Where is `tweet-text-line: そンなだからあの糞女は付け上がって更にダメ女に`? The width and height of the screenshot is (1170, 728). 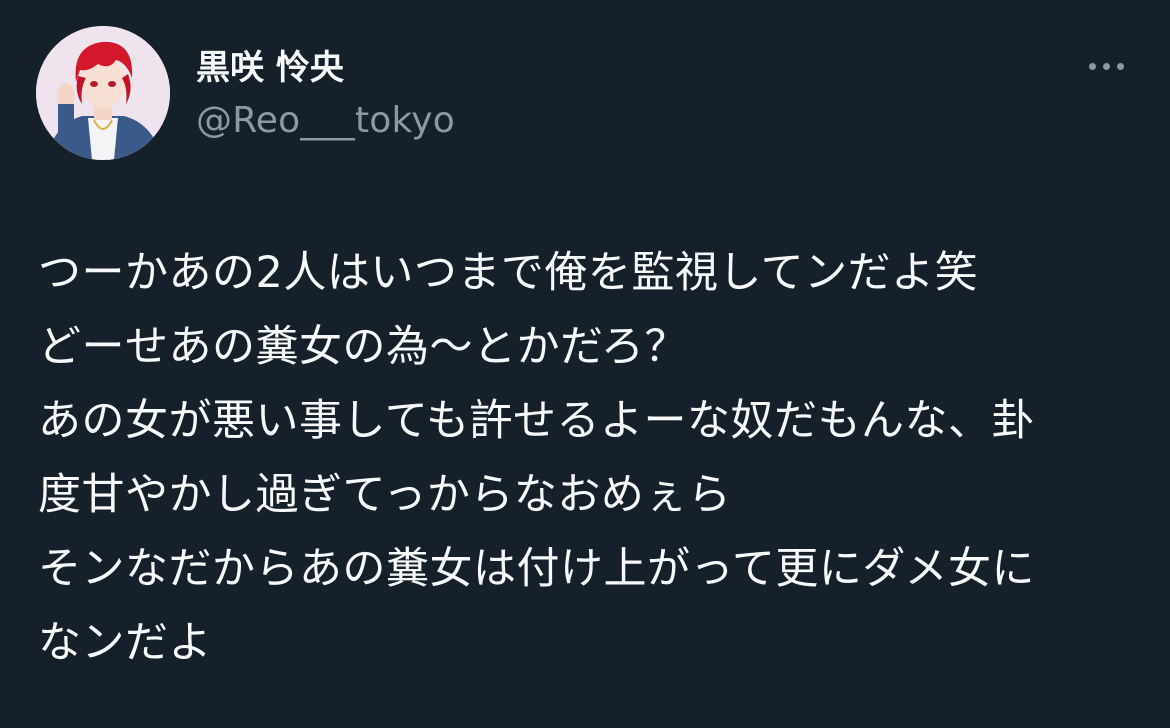
tweet-text-line: そンなだからあの糞女は付け上がって更にダメ女に is located at coordinates (537, 569).